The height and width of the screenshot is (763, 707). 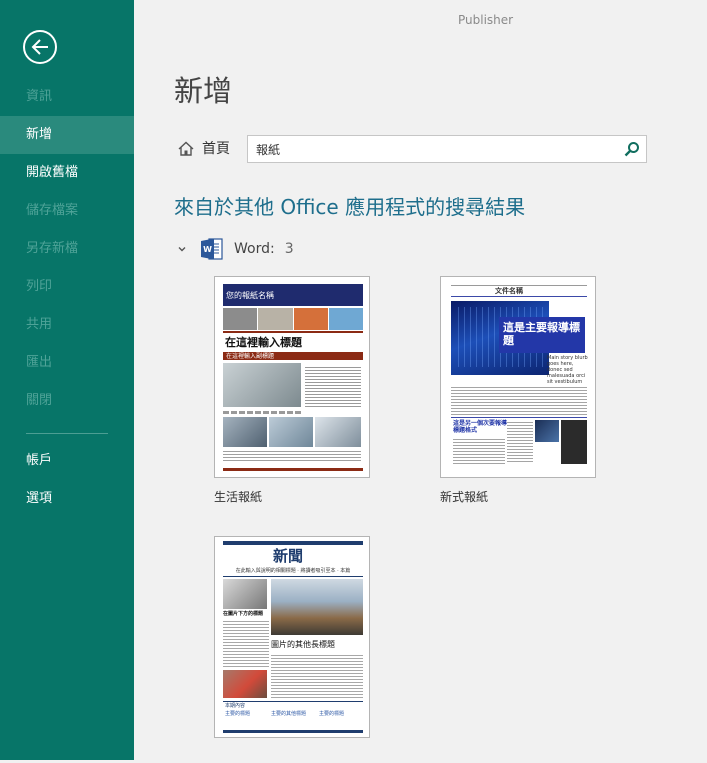 What do you see at coordinates (254, 249) in the screenshot?
I see `word-group-label: Word:` at bounding box center [254, 249].